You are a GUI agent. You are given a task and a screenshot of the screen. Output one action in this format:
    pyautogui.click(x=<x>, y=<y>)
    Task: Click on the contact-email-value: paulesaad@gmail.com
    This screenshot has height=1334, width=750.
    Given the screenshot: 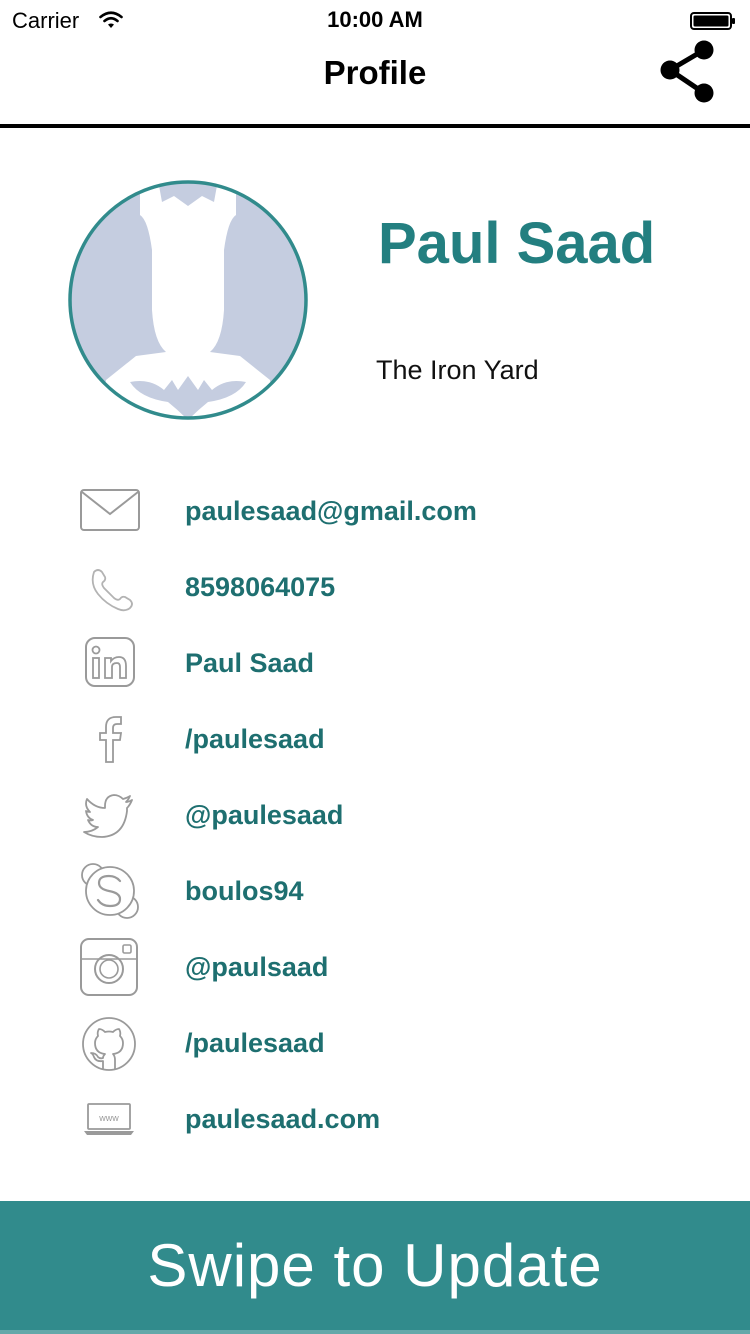 What is the action you would take?
    pyautogui.click(x=331, y=511)
    